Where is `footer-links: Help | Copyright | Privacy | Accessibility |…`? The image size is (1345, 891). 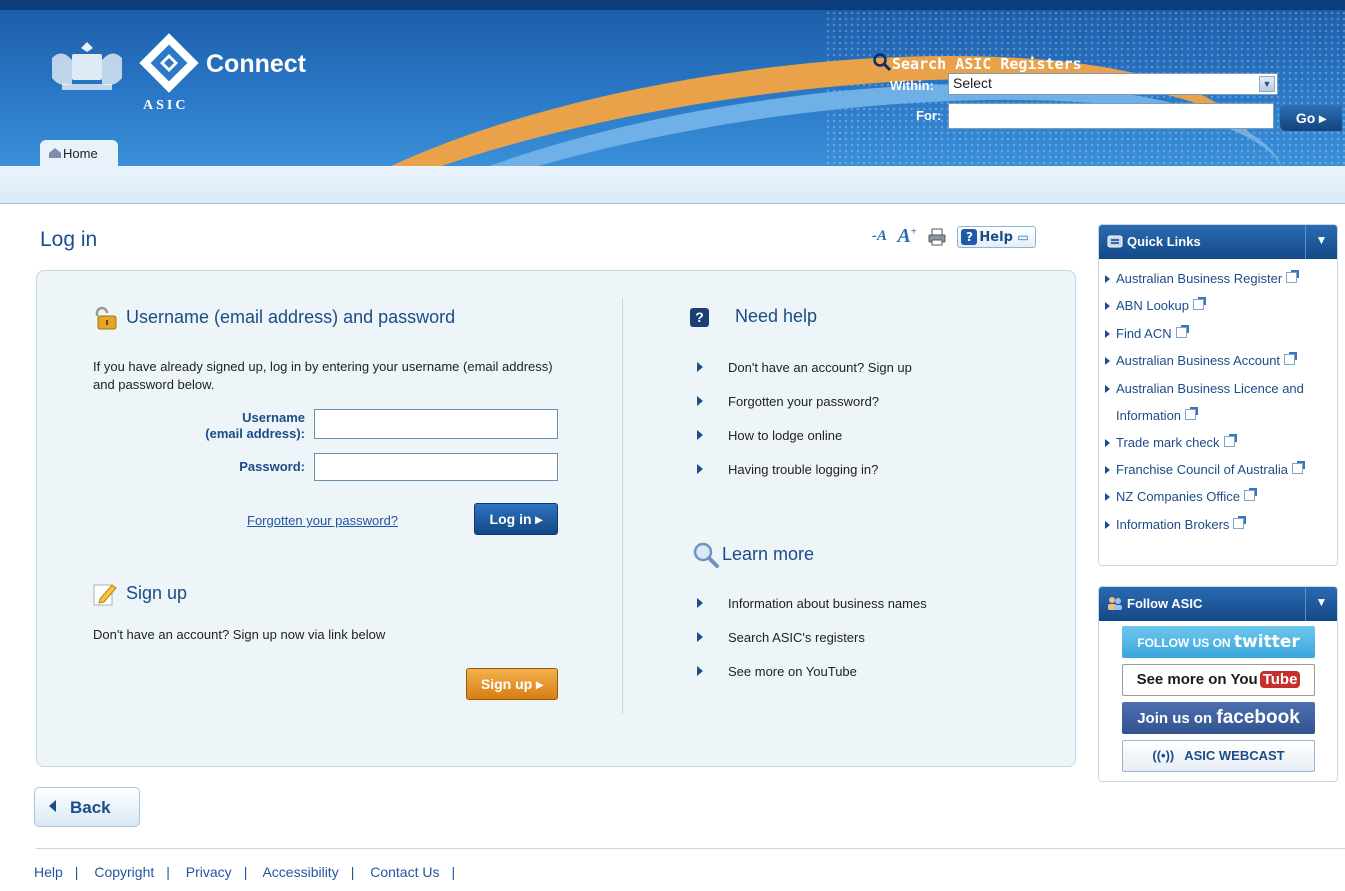
footer-links: Help | Copyright | Privacy | Accessibility |… is located at coordinates (245, 872).